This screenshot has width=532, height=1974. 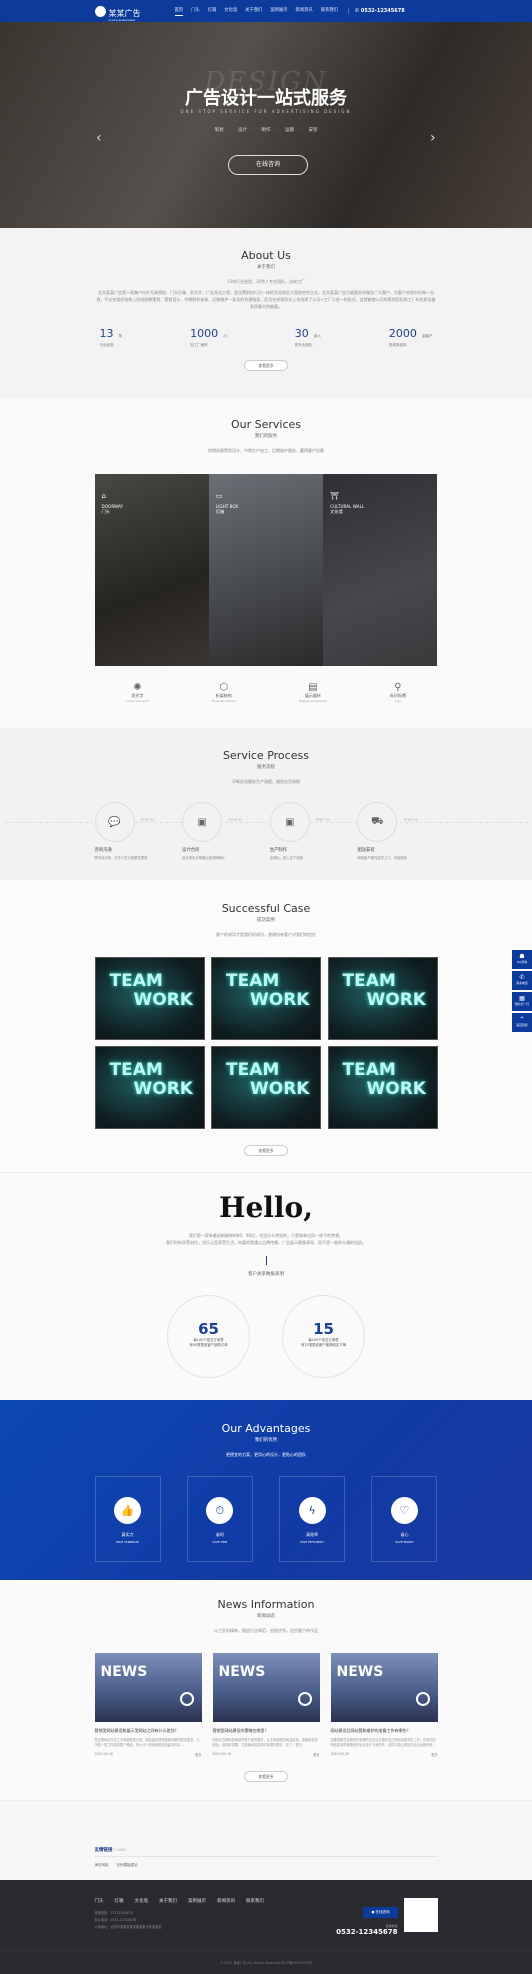 What do you see at coordinates (137, 695) in the screenshot?
I see `service-item-cn: 发光字` at bounding box center [137, 695].